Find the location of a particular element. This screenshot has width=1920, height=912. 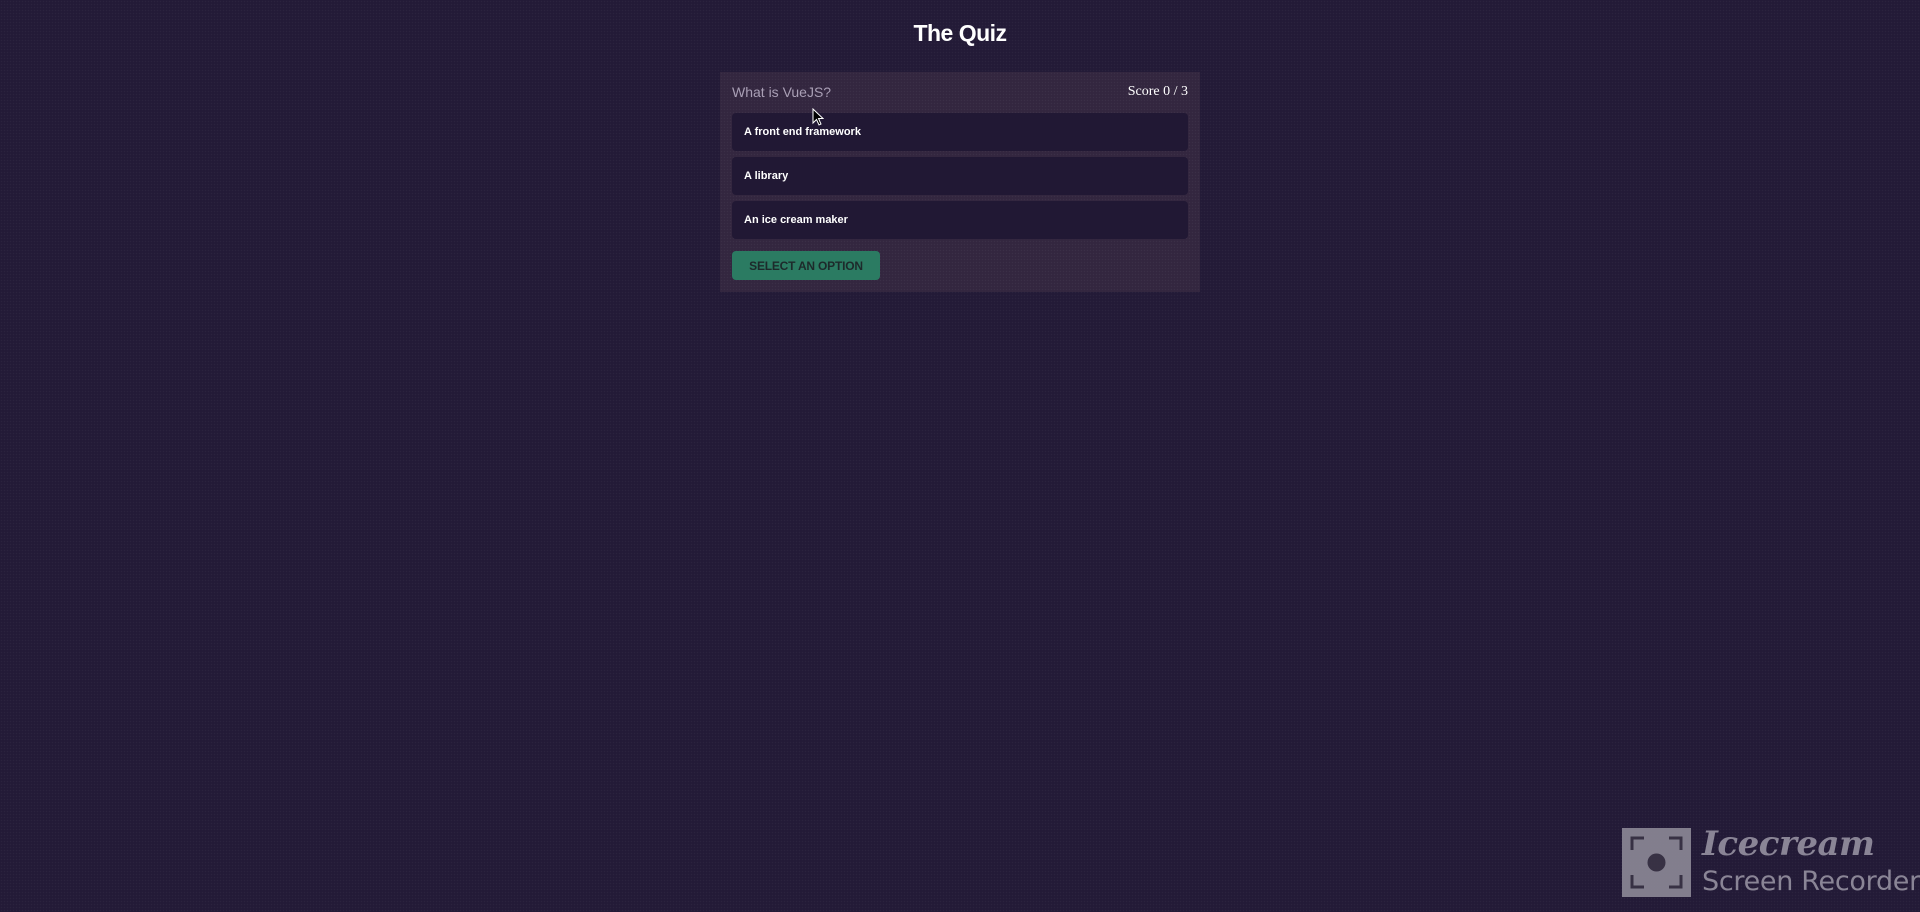

submit-button: SELECT AN OPTION is located at coordinates (806, 265).